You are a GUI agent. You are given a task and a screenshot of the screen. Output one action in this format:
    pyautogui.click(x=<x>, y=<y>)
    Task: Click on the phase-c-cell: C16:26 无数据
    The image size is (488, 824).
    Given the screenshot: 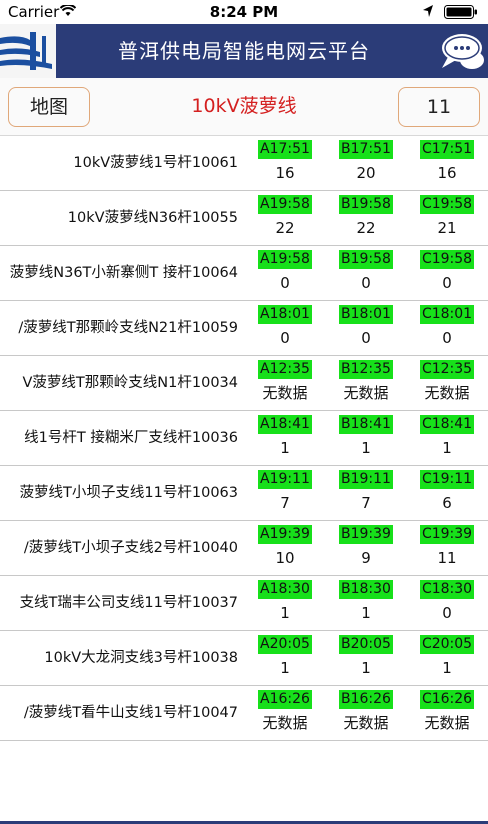 What is the action you would take?
    pyautogui.click(x=447, y=710)
    